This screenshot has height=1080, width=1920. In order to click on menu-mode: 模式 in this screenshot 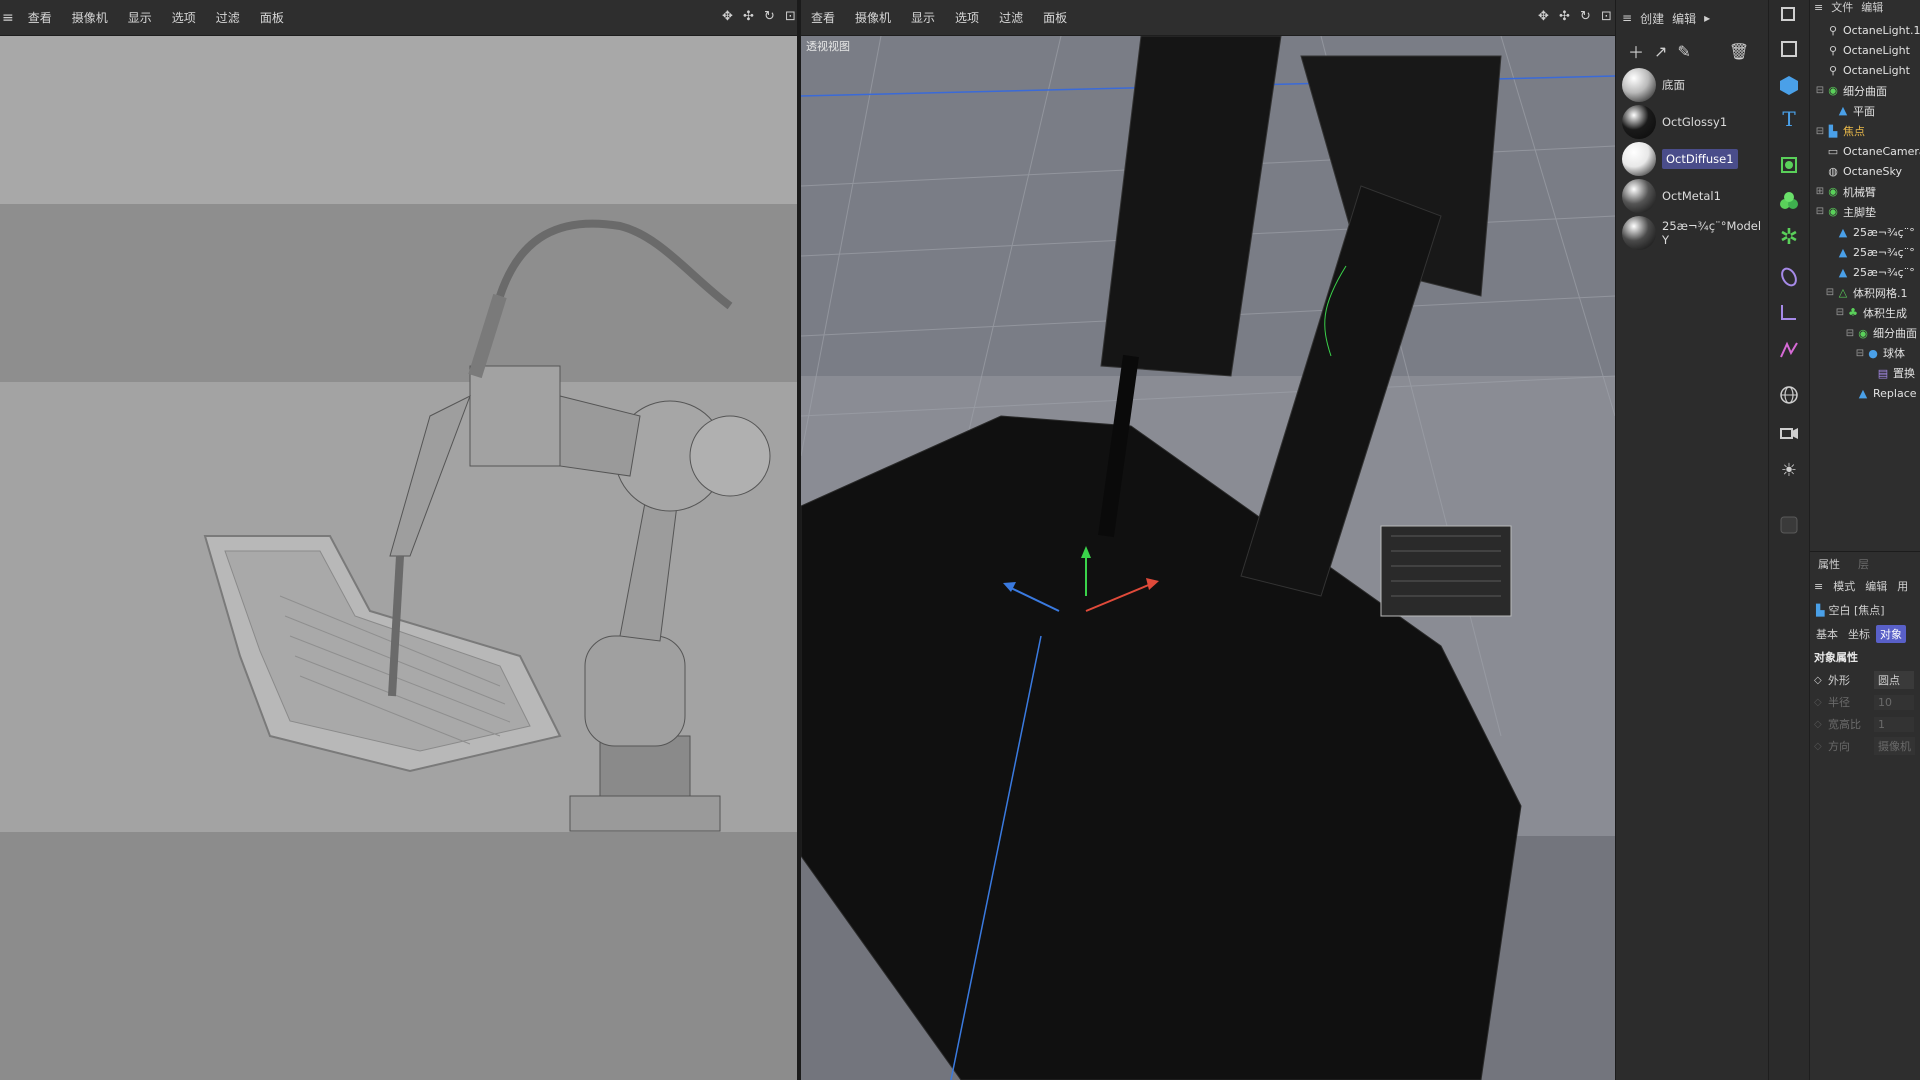, I will do `click(1844, 586)`.